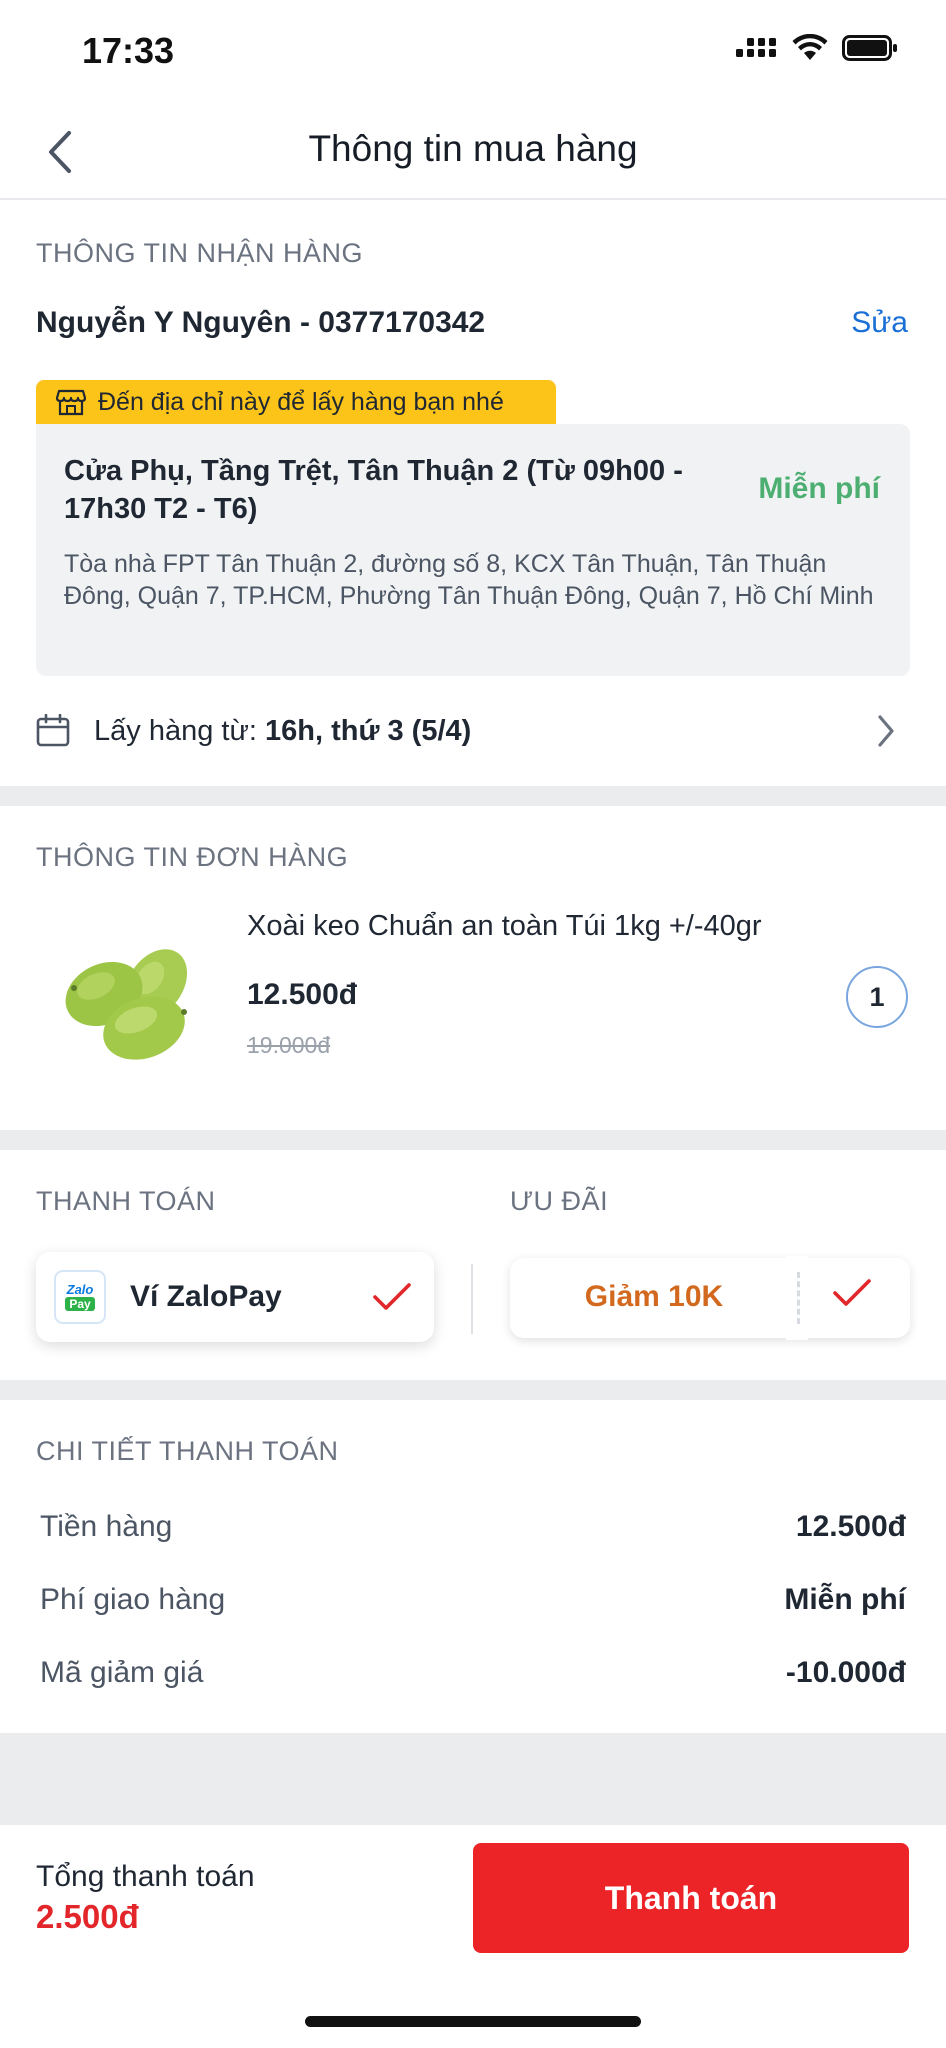  I want to click on payment-section-label: THANH TOÁN, so click(126, 1201).